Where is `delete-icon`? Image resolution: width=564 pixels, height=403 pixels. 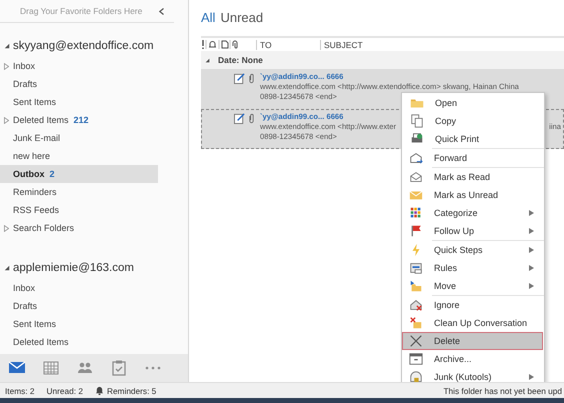
delete-icon is located at coordinates (416, 341).